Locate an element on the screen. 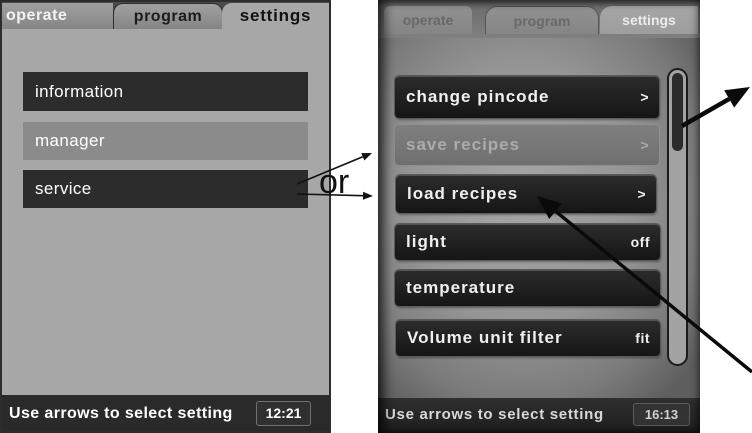 Image resolution: width=752 pixels, height=433 pixels. clock-display: 16:13 is located at coordinates (661, 414).